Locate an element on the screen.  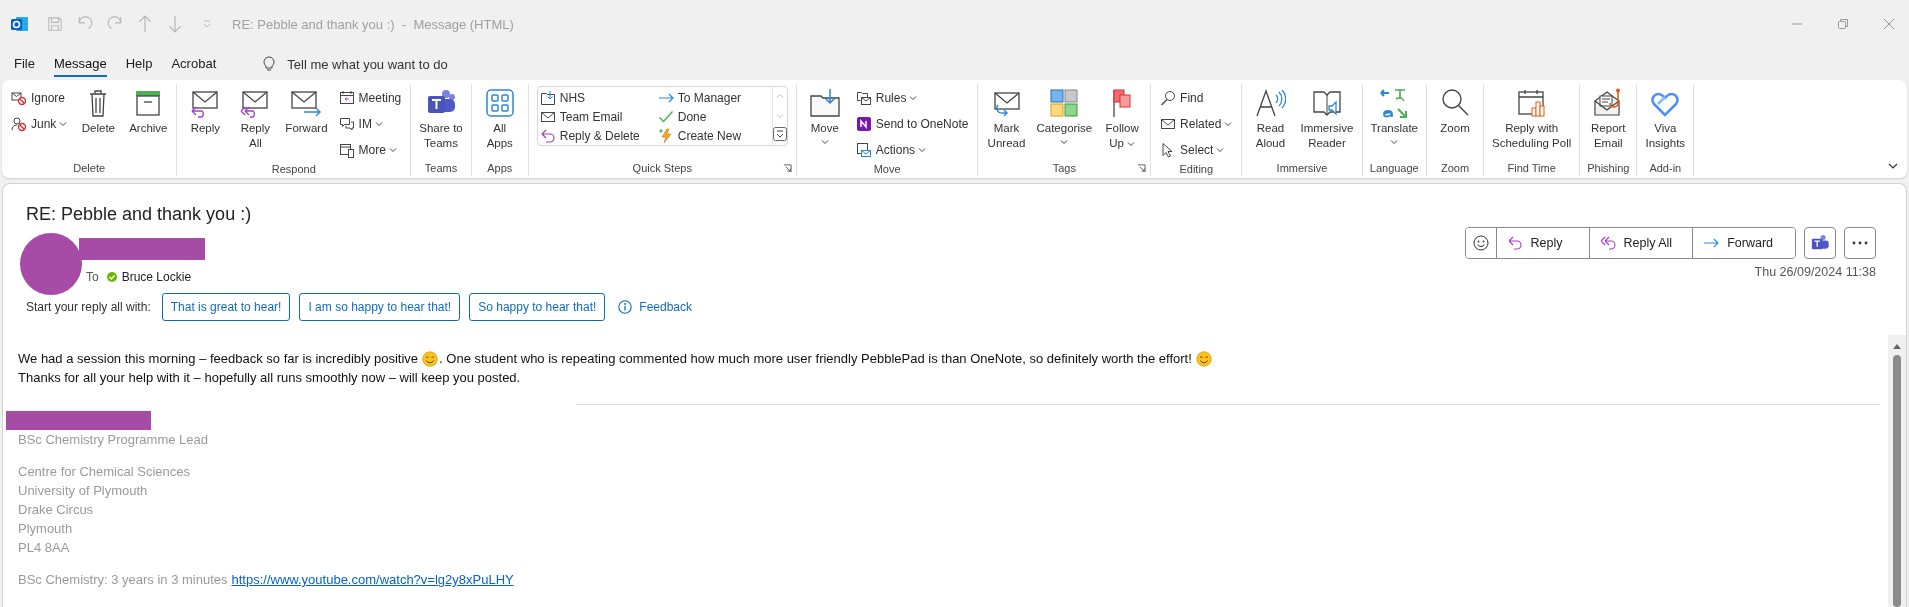
letter-speaker-icon is located at coordinates (1270, 103).